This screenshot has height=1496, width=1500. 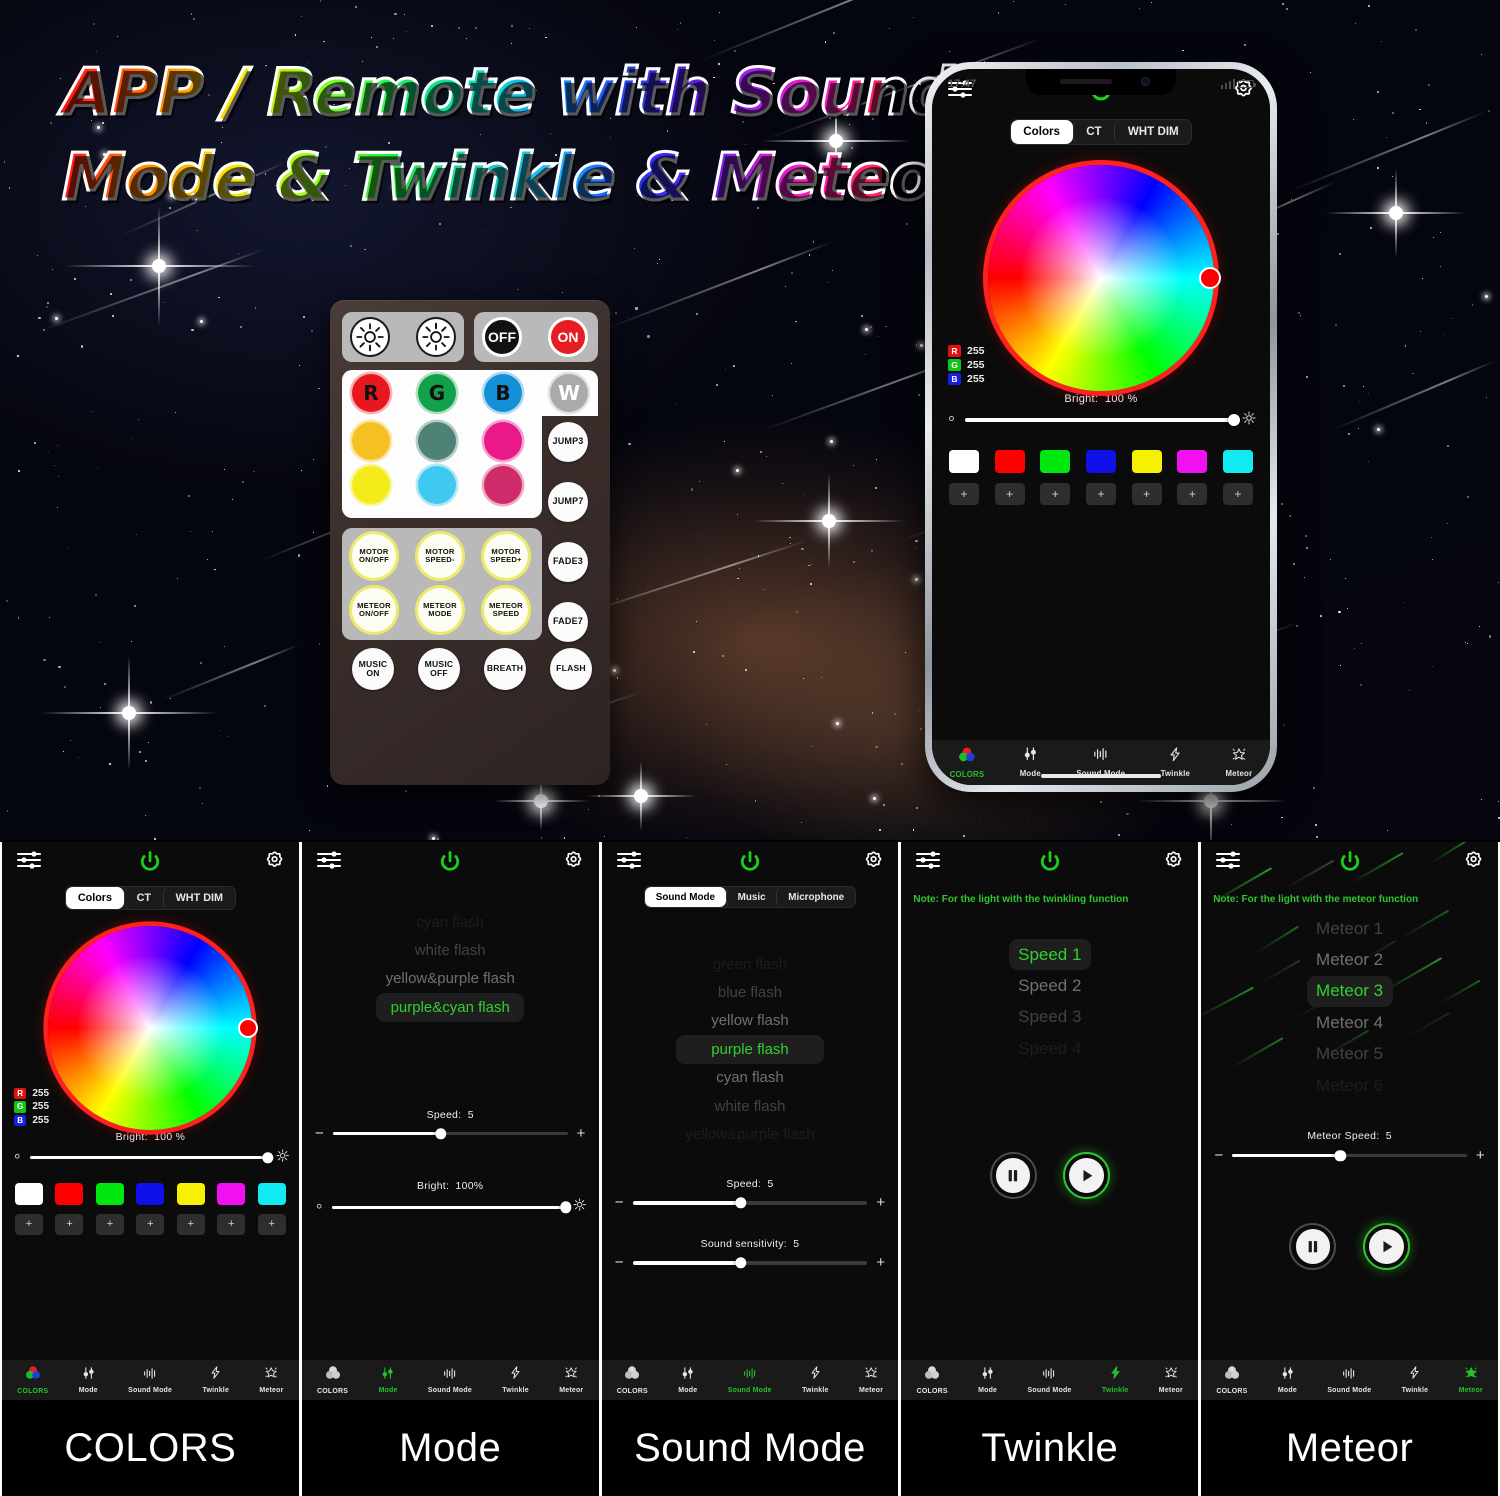 I want to click on mode-item-5: white flash, so click(x=750, y=1106).